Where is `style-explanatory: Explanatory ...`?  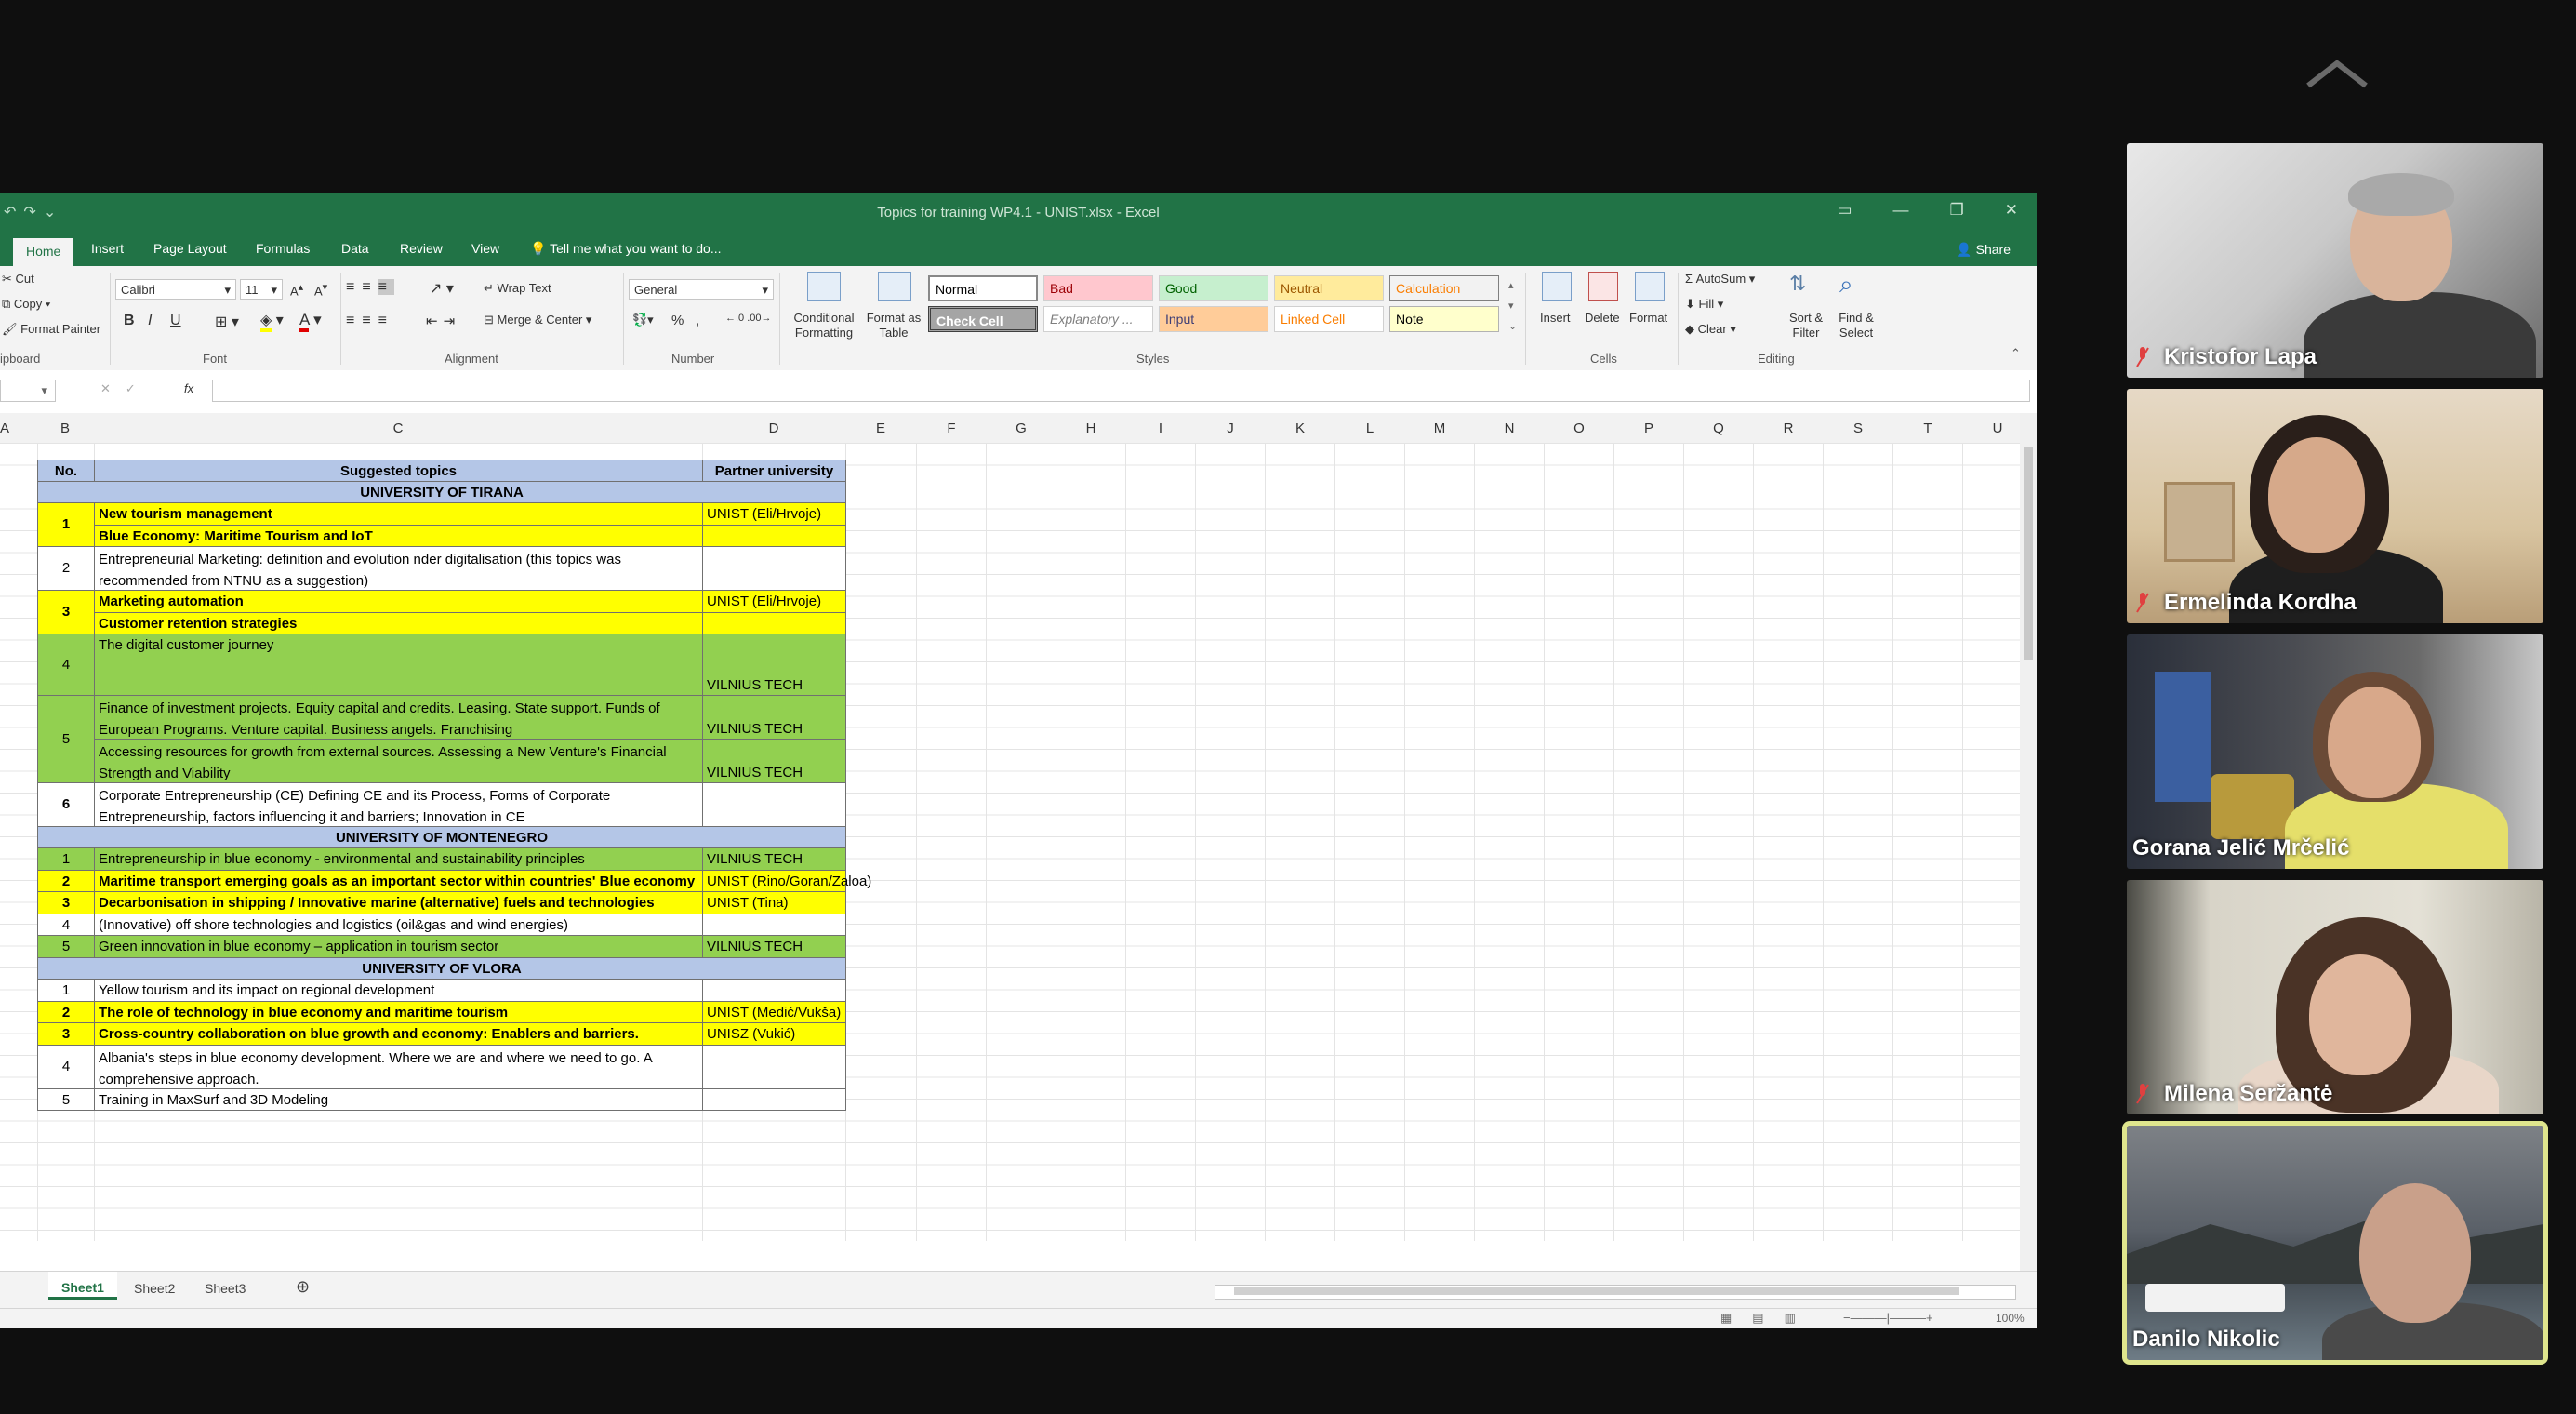
style-explanatory: Explanatory ... is located at coordinates (1098, 319).